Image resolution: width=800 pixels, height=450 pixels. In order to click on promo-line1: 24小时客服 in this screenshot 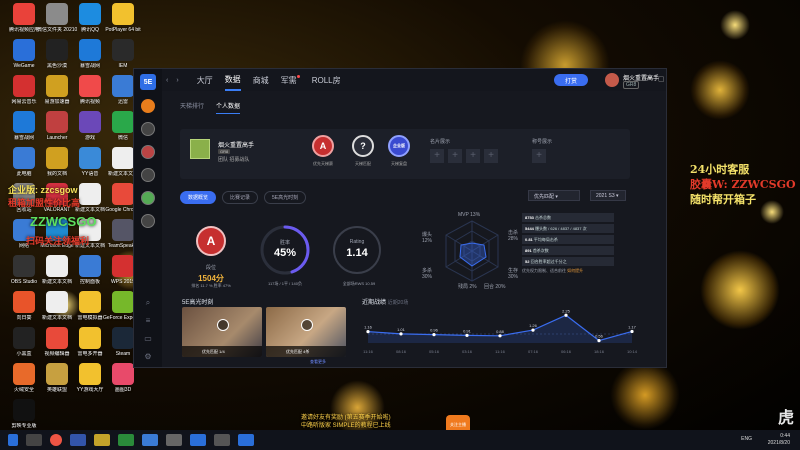, I will do `click(720, 169)`.